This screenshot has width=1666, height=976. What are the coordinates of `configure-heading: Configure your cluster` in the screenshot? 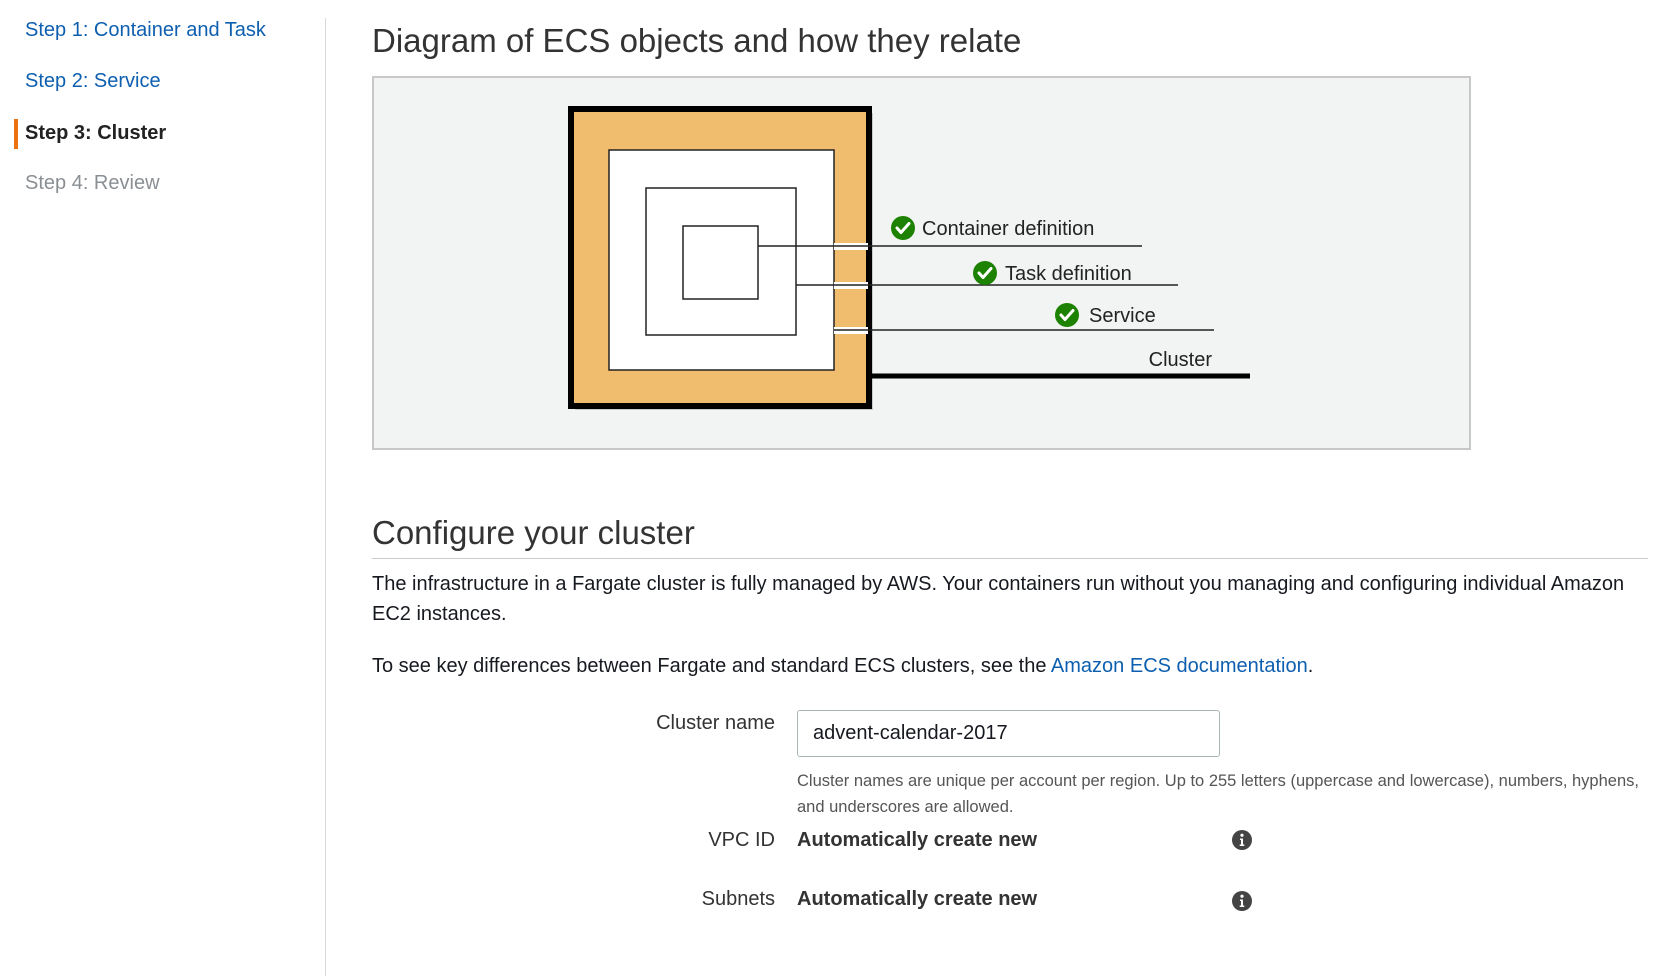 It's located at (533, 532).